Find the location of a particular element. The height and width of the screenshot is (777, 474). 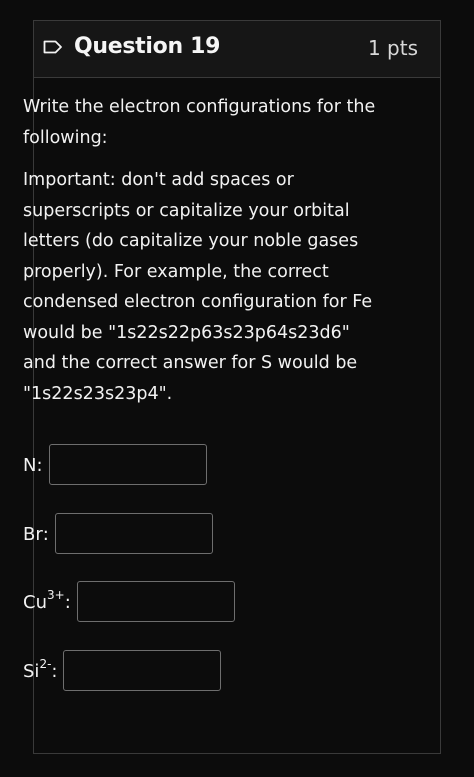

answer-label: Br: is located at coordinates (36, 534).